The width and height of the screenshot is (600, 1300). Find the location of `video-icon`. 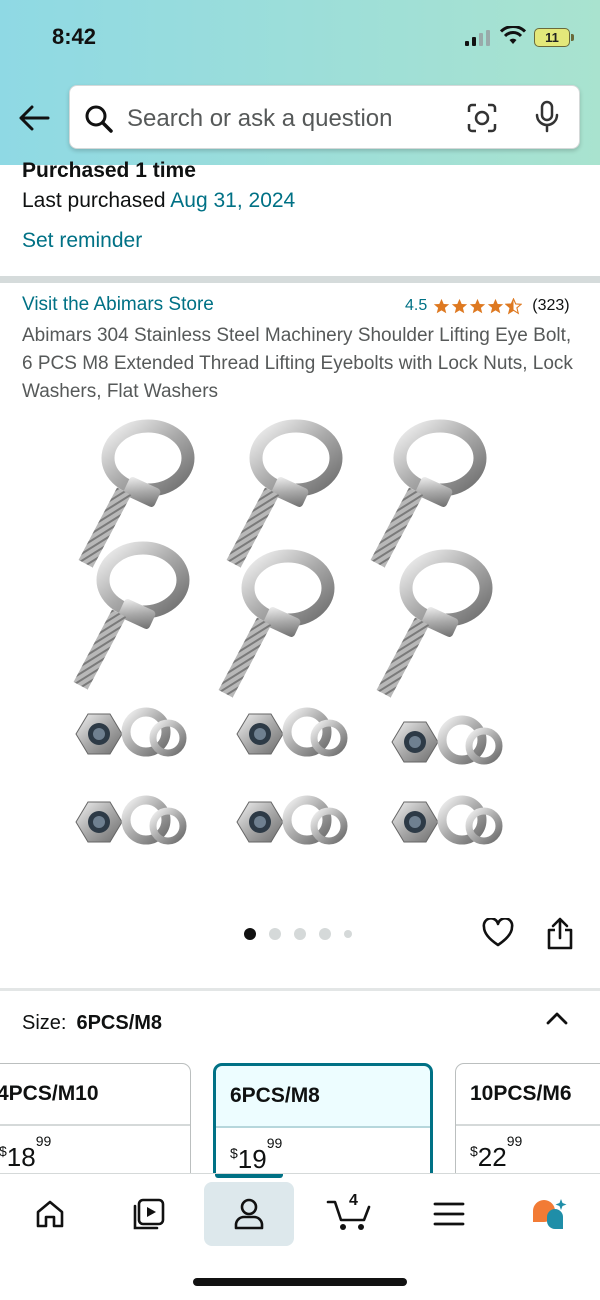

video-icon is located at coordinates (149, 1214).